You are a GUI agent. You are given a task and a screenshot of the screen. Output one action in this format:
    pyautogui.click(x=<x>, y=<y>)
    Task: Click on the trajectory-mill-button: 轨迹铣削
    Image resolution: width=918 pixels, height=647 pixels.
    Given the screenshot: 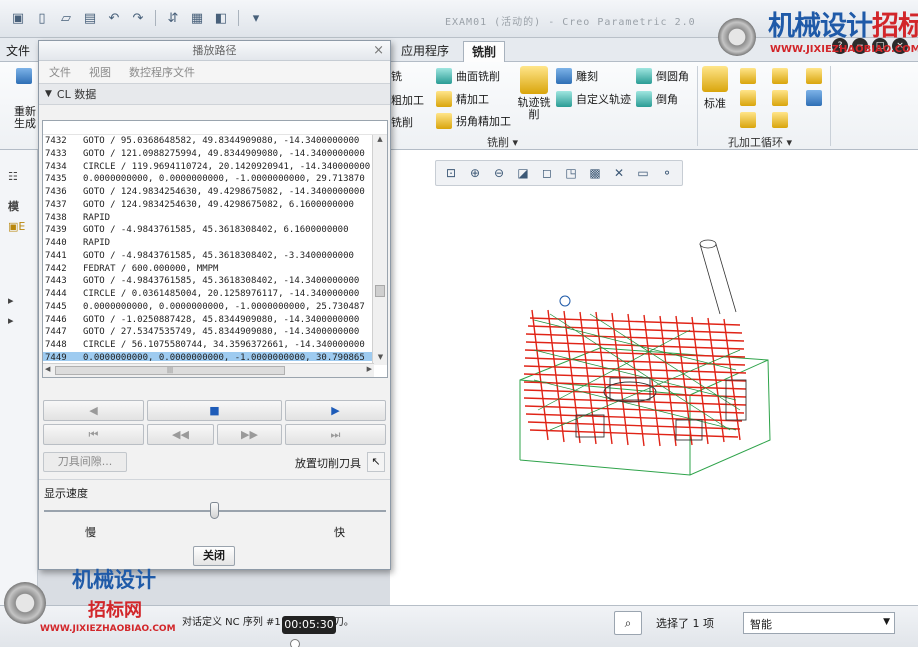 What is the action you would take?
    pyautogui.click(x=534, y=93)
    